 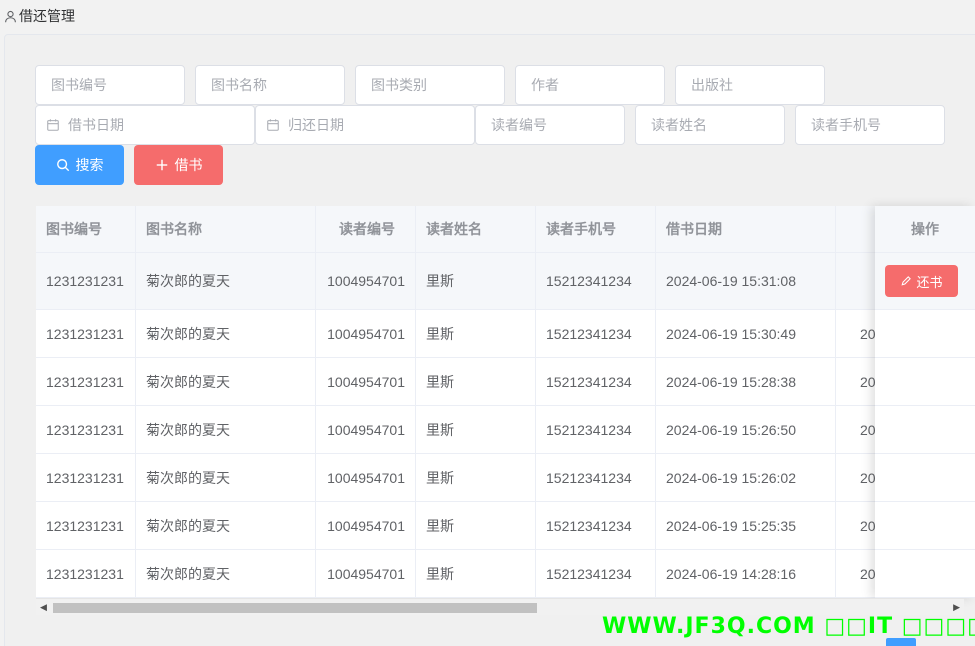 I want to click on horizontal-scrollbar: ◀ ▶, so click(x=500, y=606).